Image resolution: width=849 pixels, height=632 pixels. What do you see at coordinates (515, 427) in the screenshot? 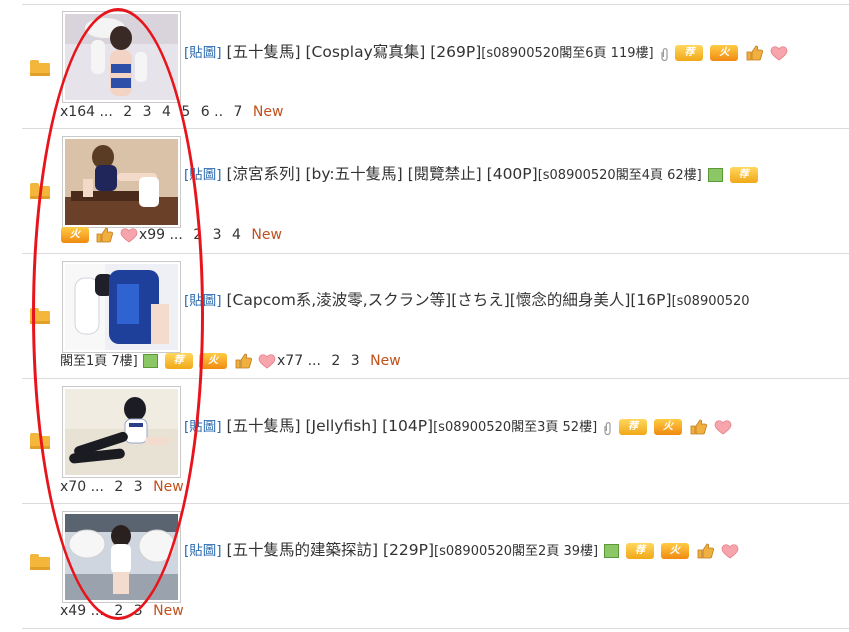
I see `thread-last-post-info: [s08900520閣至3頁 52樓]` at bounding box center [515, 427].